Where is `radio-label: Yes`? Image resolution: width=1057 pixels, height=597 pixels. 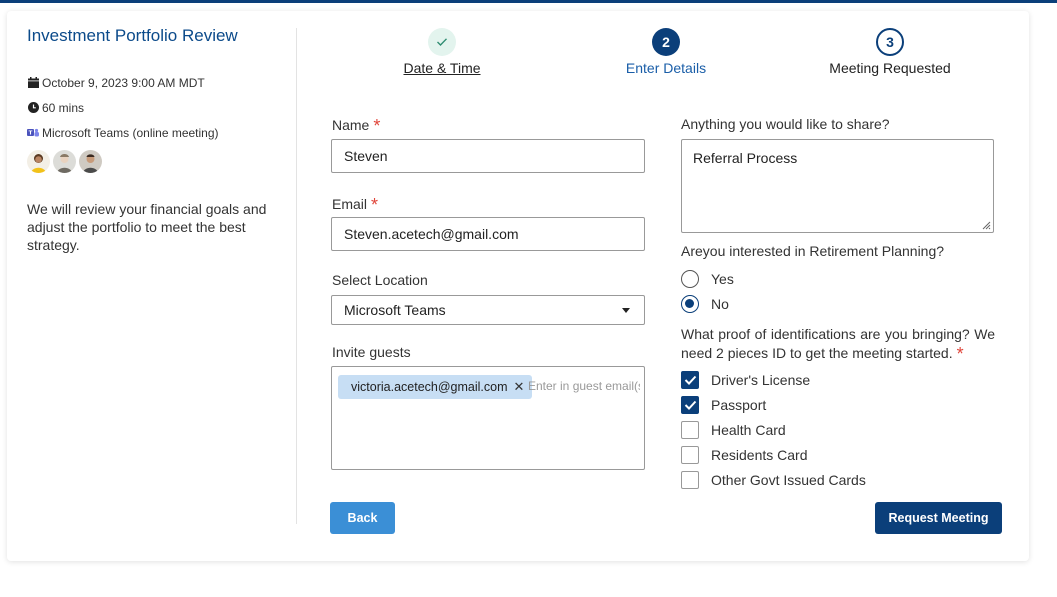 radio-label: Yes is located at coordinates (722, 279).